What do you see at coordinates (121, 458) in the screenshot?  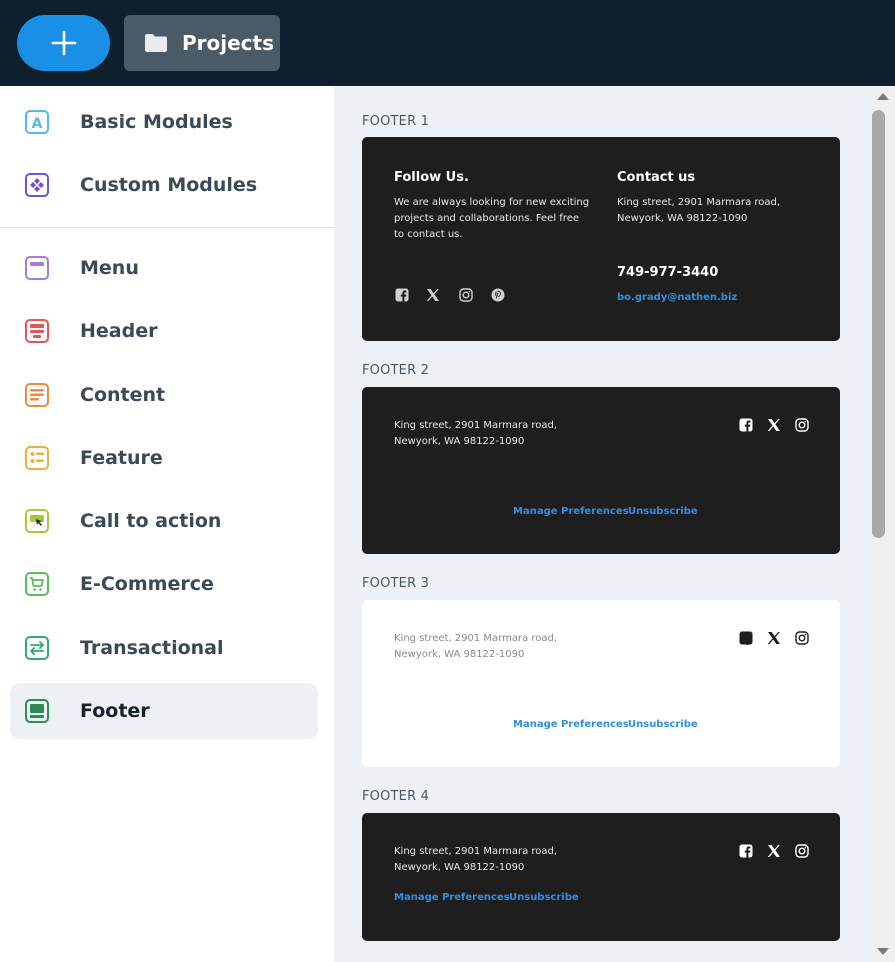 I see `sidebar-item-label: Feature` at bounding box center [121, 458].